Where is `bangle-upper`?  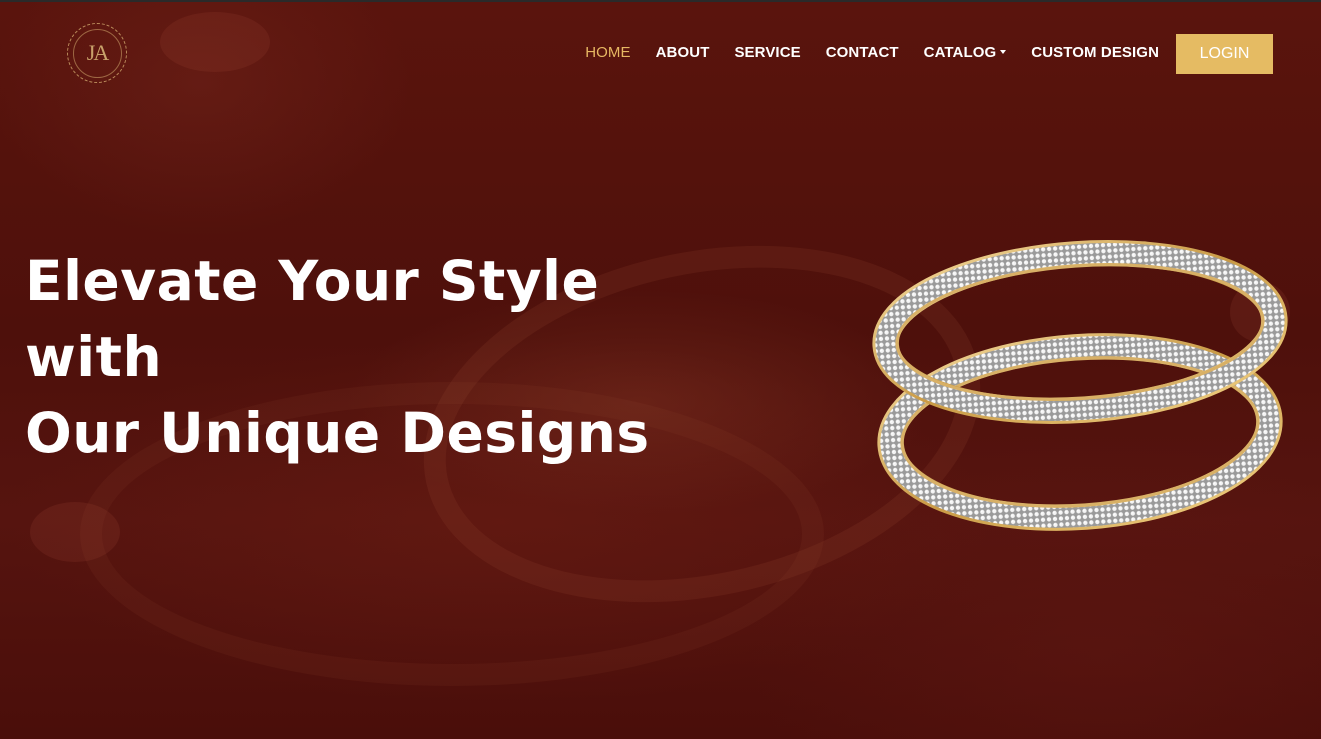
bangle-upper is located at coordinates (1080, 332).